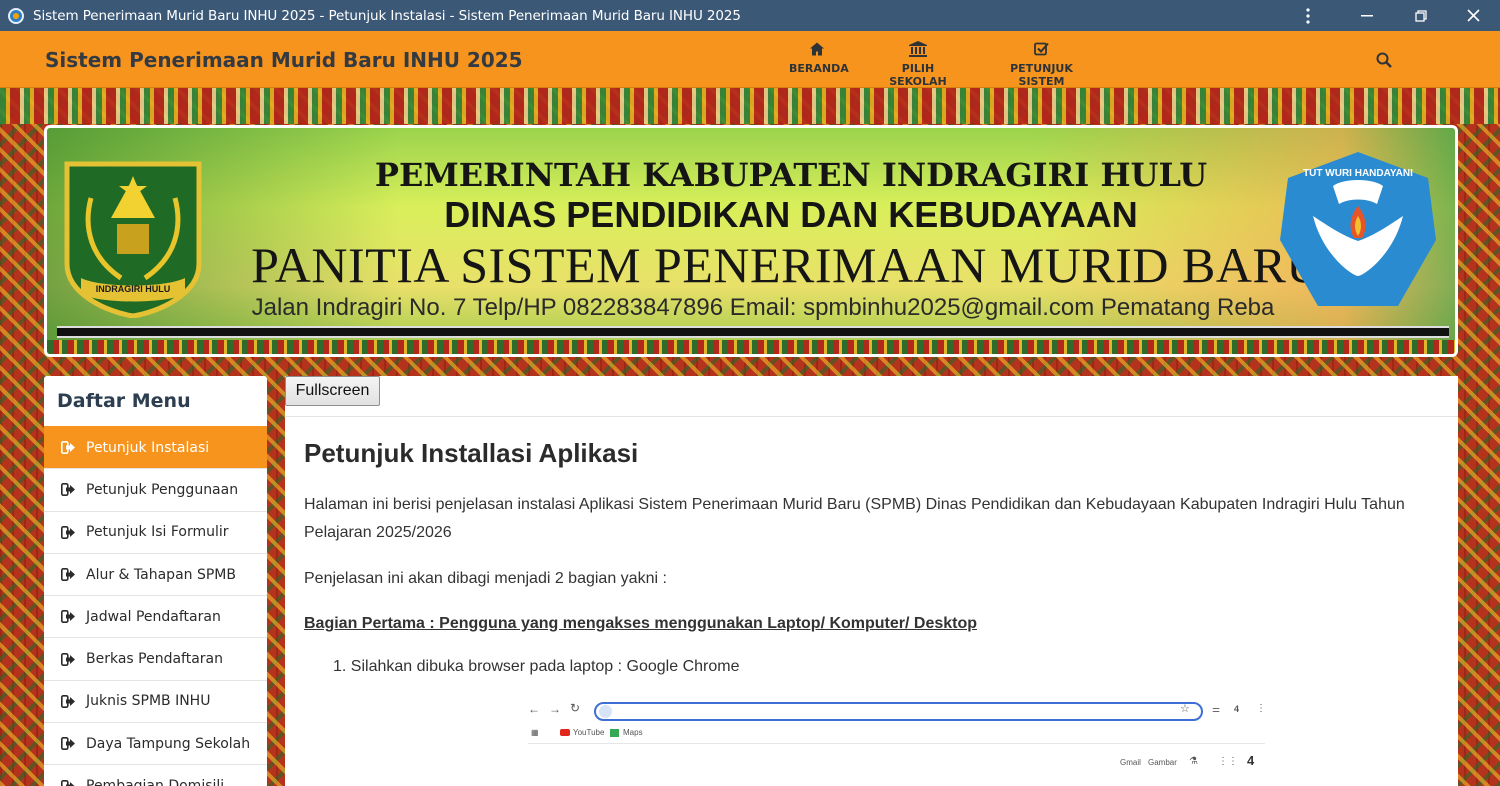  Describe the element at coordinates (791, 175) in the screenshot. I see `banner-line-government: PEMERINTAH KABUPATEN INDRAGIRI HULU` at that location.